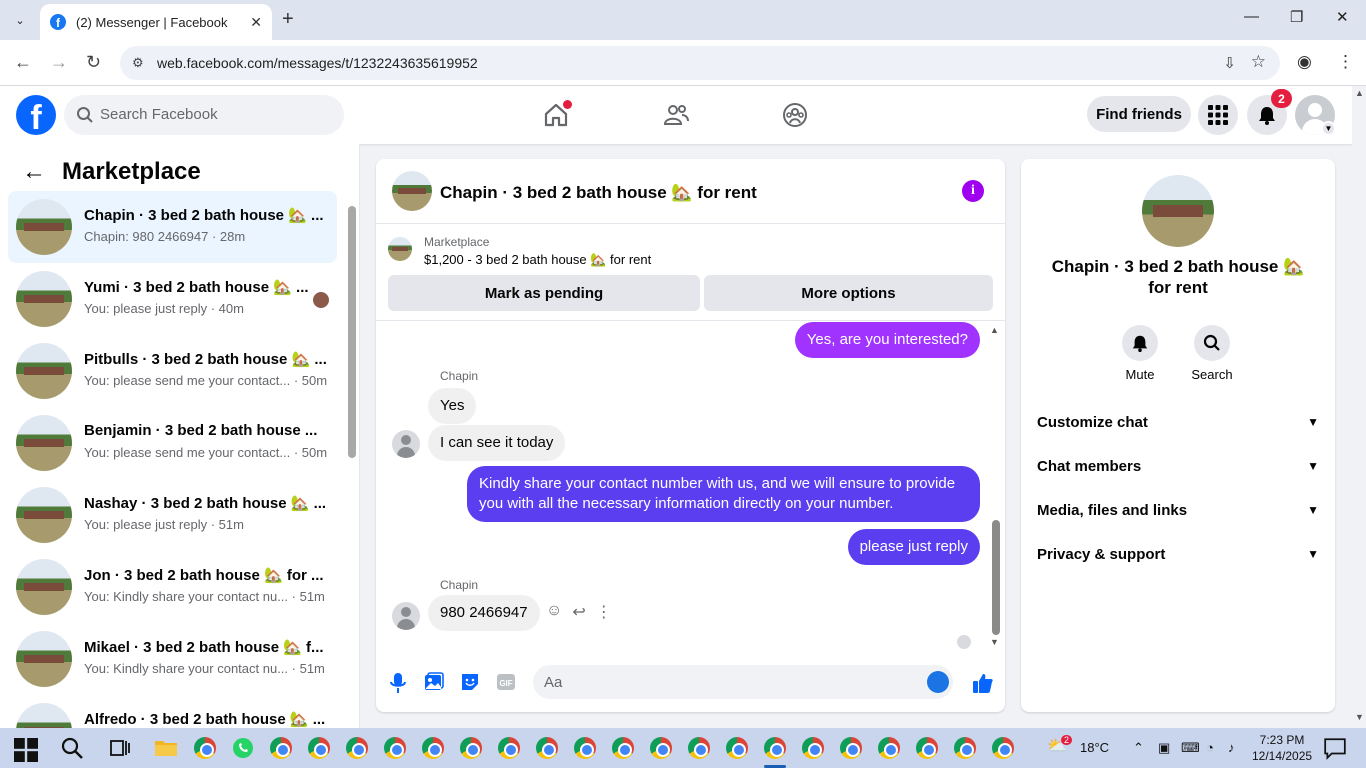 The image size is (1366, 768). Describe the element at coordinates (1251, 16) in the screenshot. I see `minimize-icon: —` at that location.